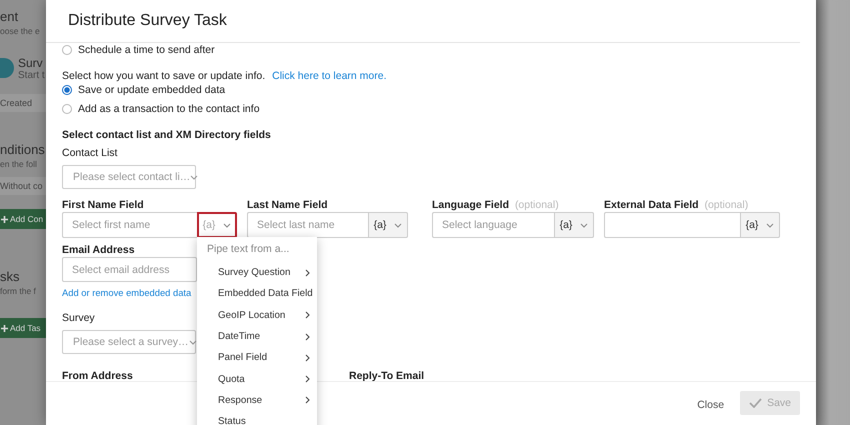 The image size is (850, 425). What do you see at coordinates (22, 149) in the screenshot?
I see `page-heading: nditions` at bounding box center [22, 149].